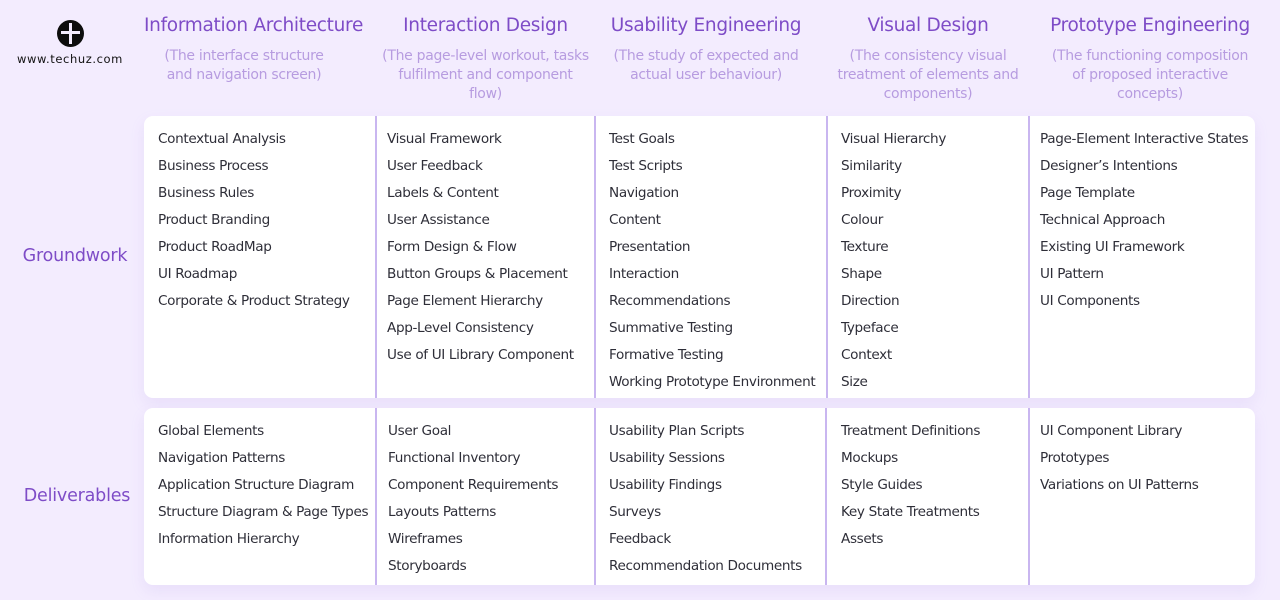  What do you see at coordinates (861, 274) in the screenshot?
I see `list-item: Shape` at bounding box center [861, 274].